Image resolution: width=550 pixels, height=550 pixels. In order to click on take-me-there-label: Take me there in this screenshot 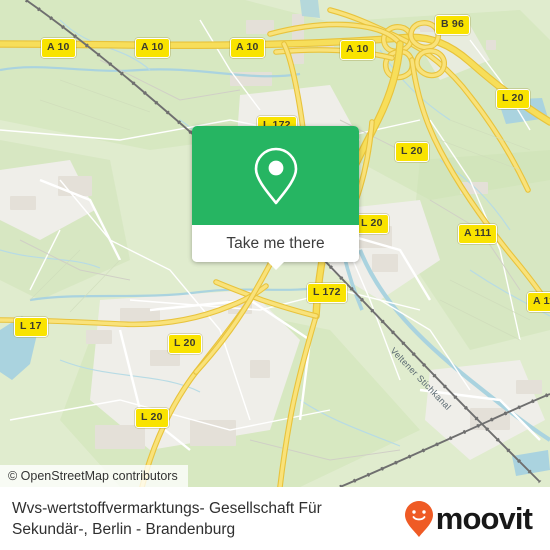, I will do `click(275, 243)`.